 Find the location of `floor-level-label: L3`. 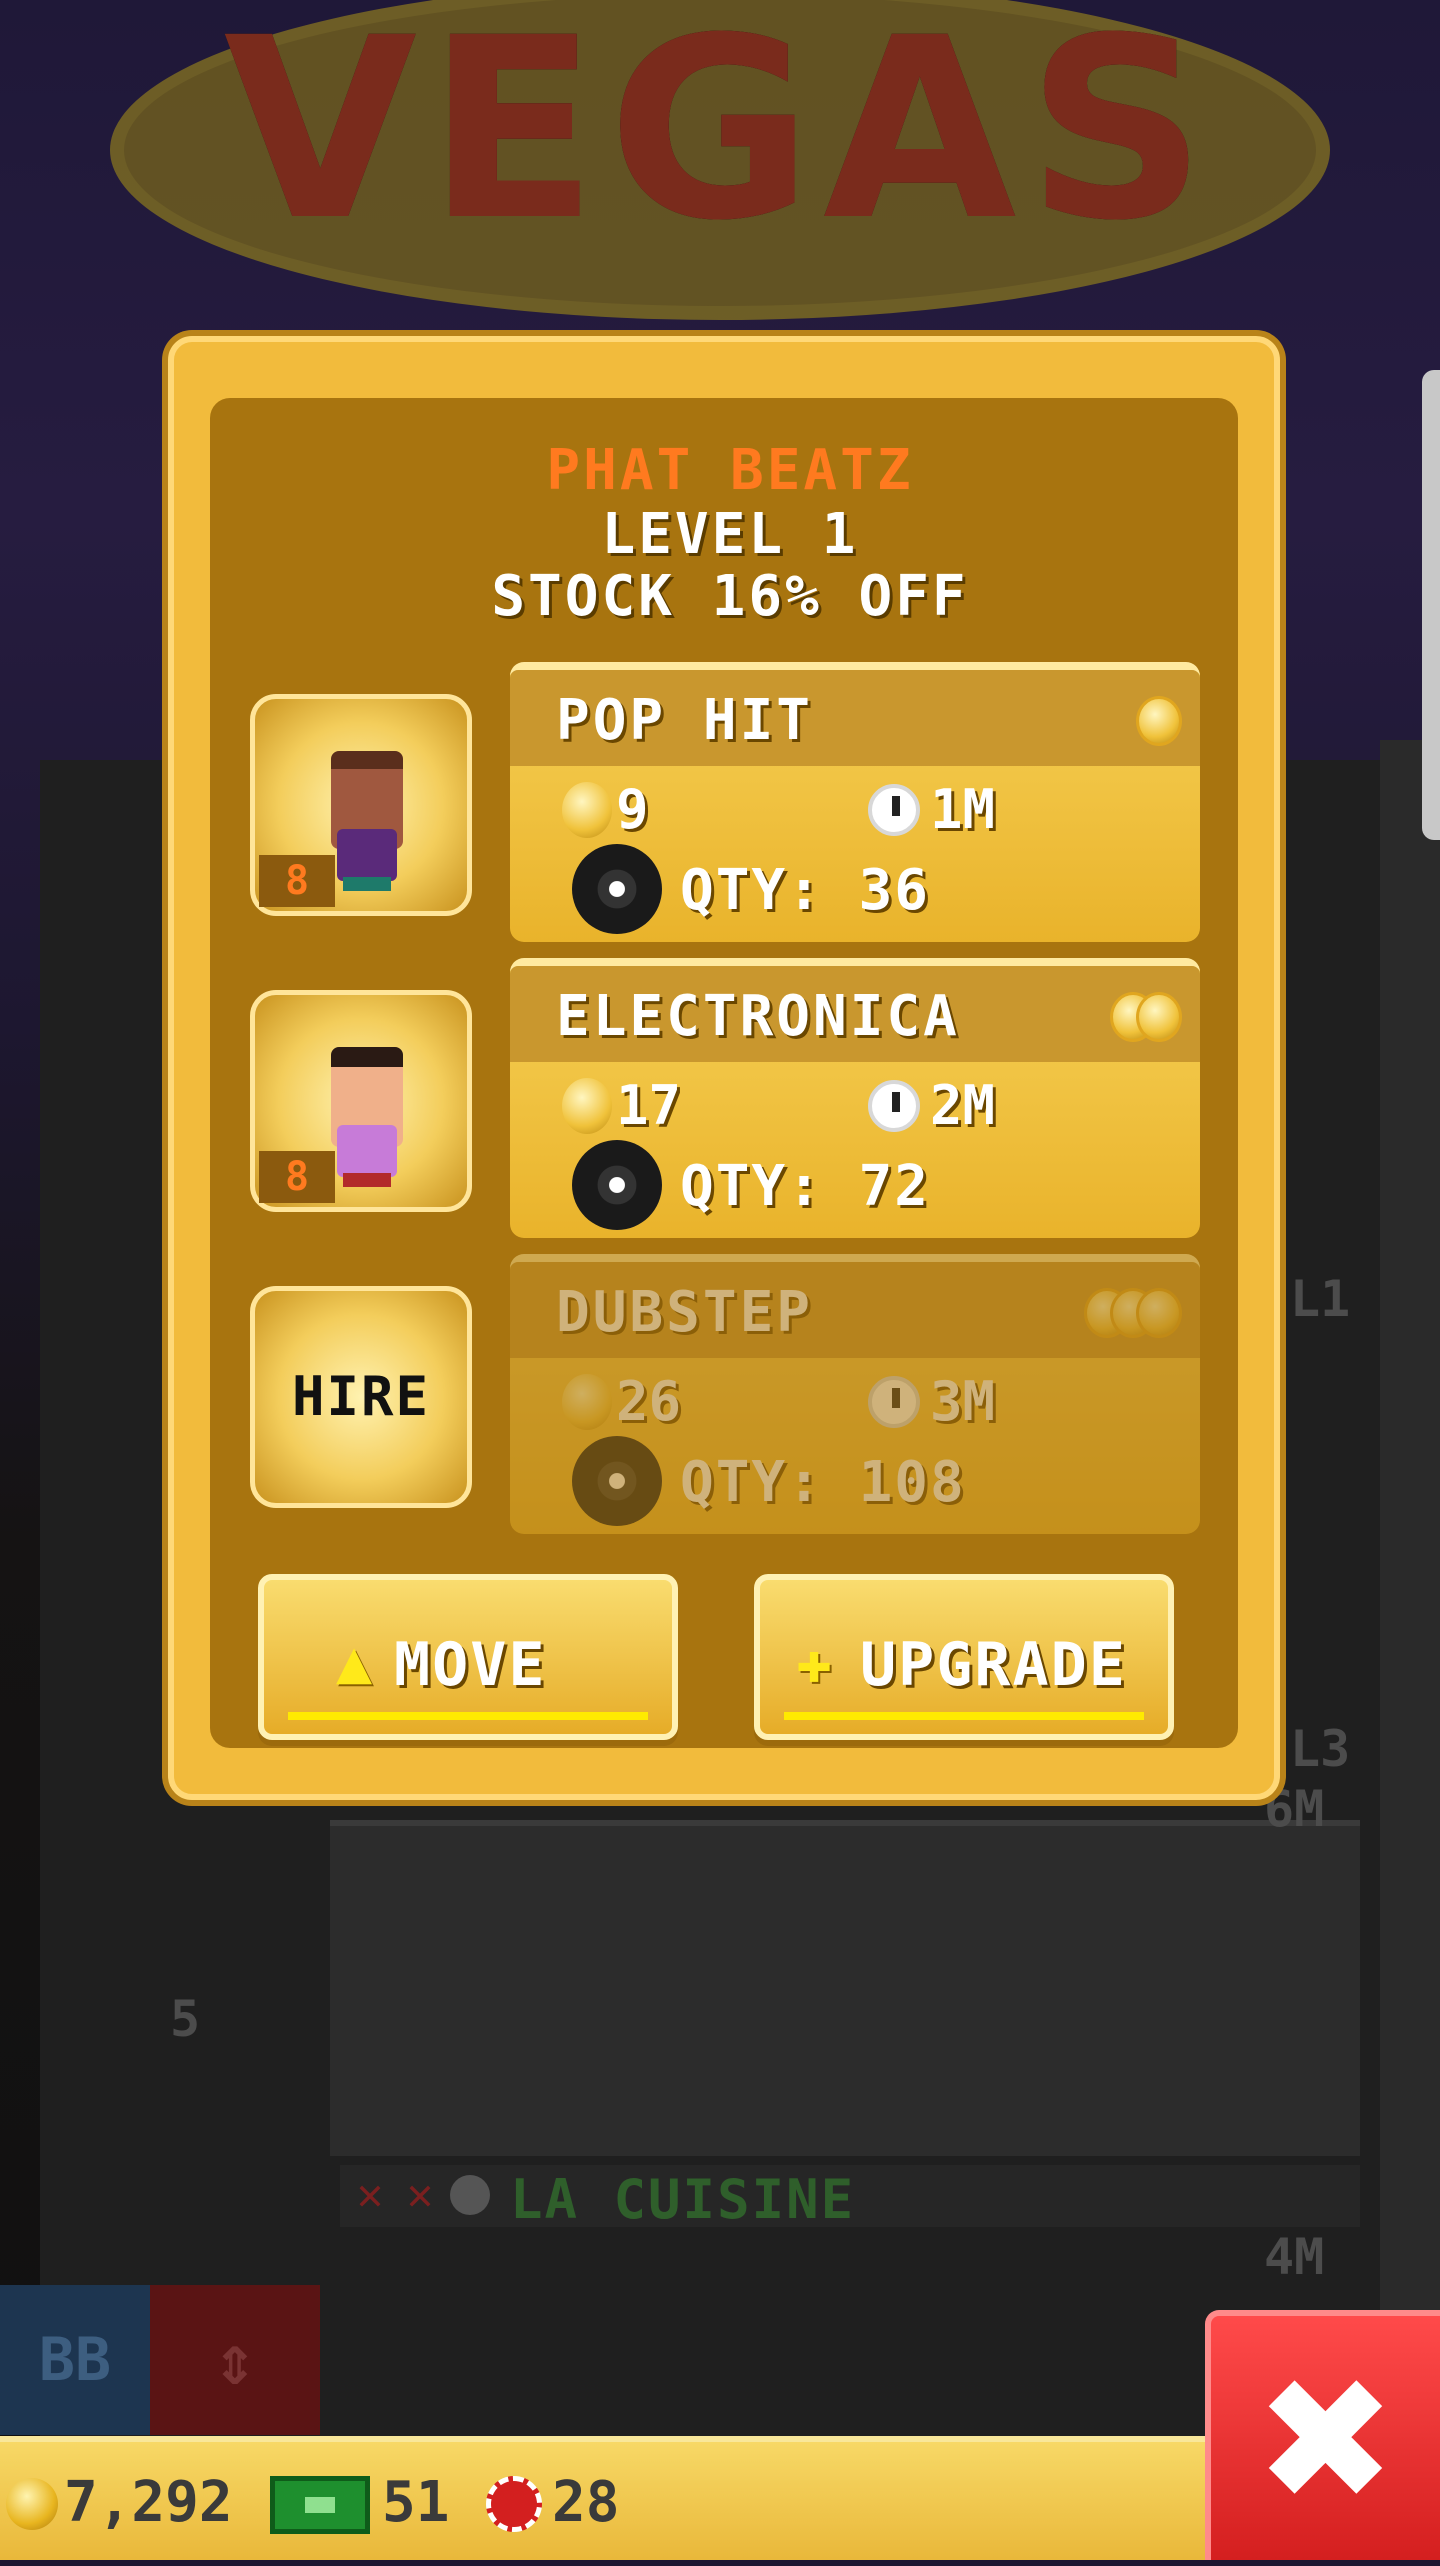

floor-level-label: L3 is located at coordinates (1320, 1749).